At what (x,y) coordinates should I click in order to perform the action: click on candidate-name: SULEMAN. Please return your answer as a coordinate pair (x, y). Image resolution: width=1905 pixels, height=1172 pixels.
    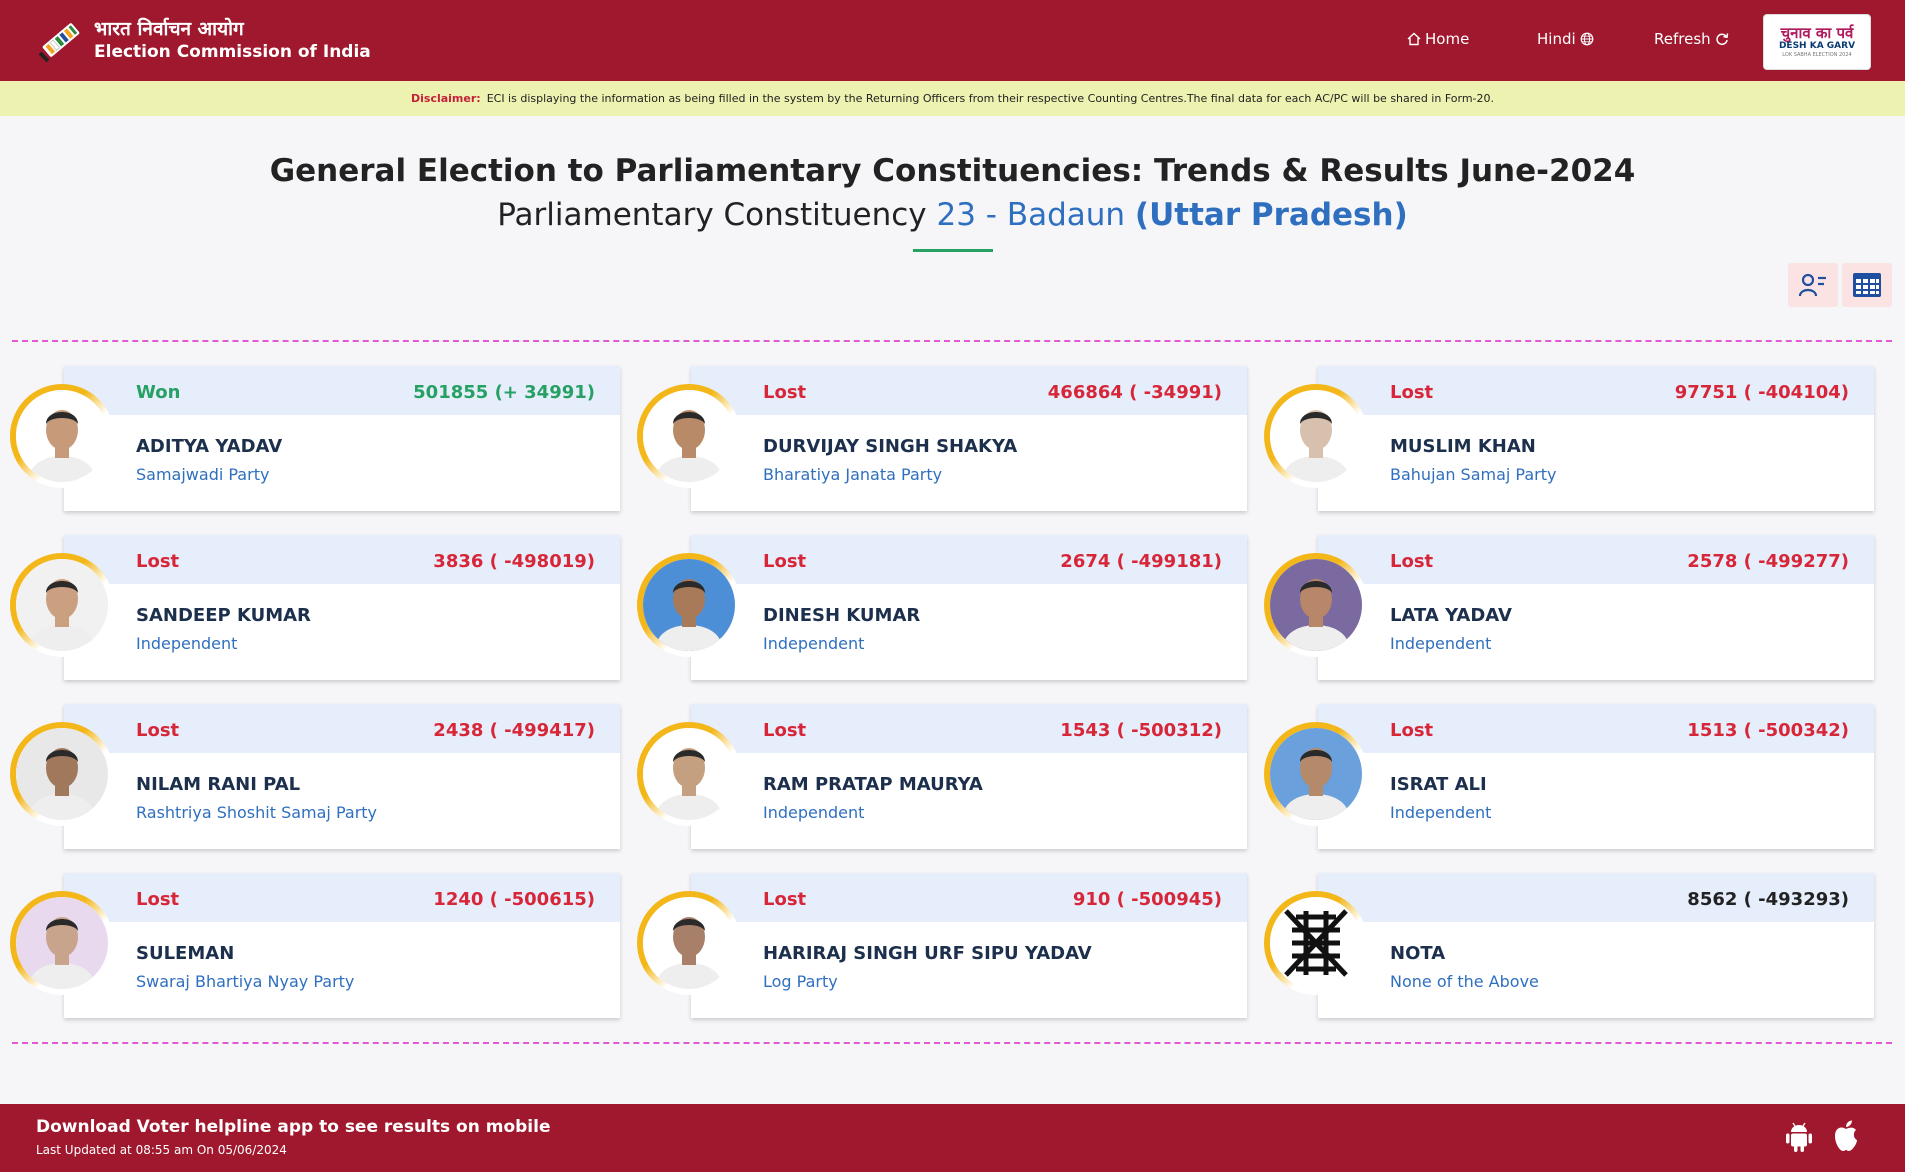
    Looking at the image, I should click on (185, 953).